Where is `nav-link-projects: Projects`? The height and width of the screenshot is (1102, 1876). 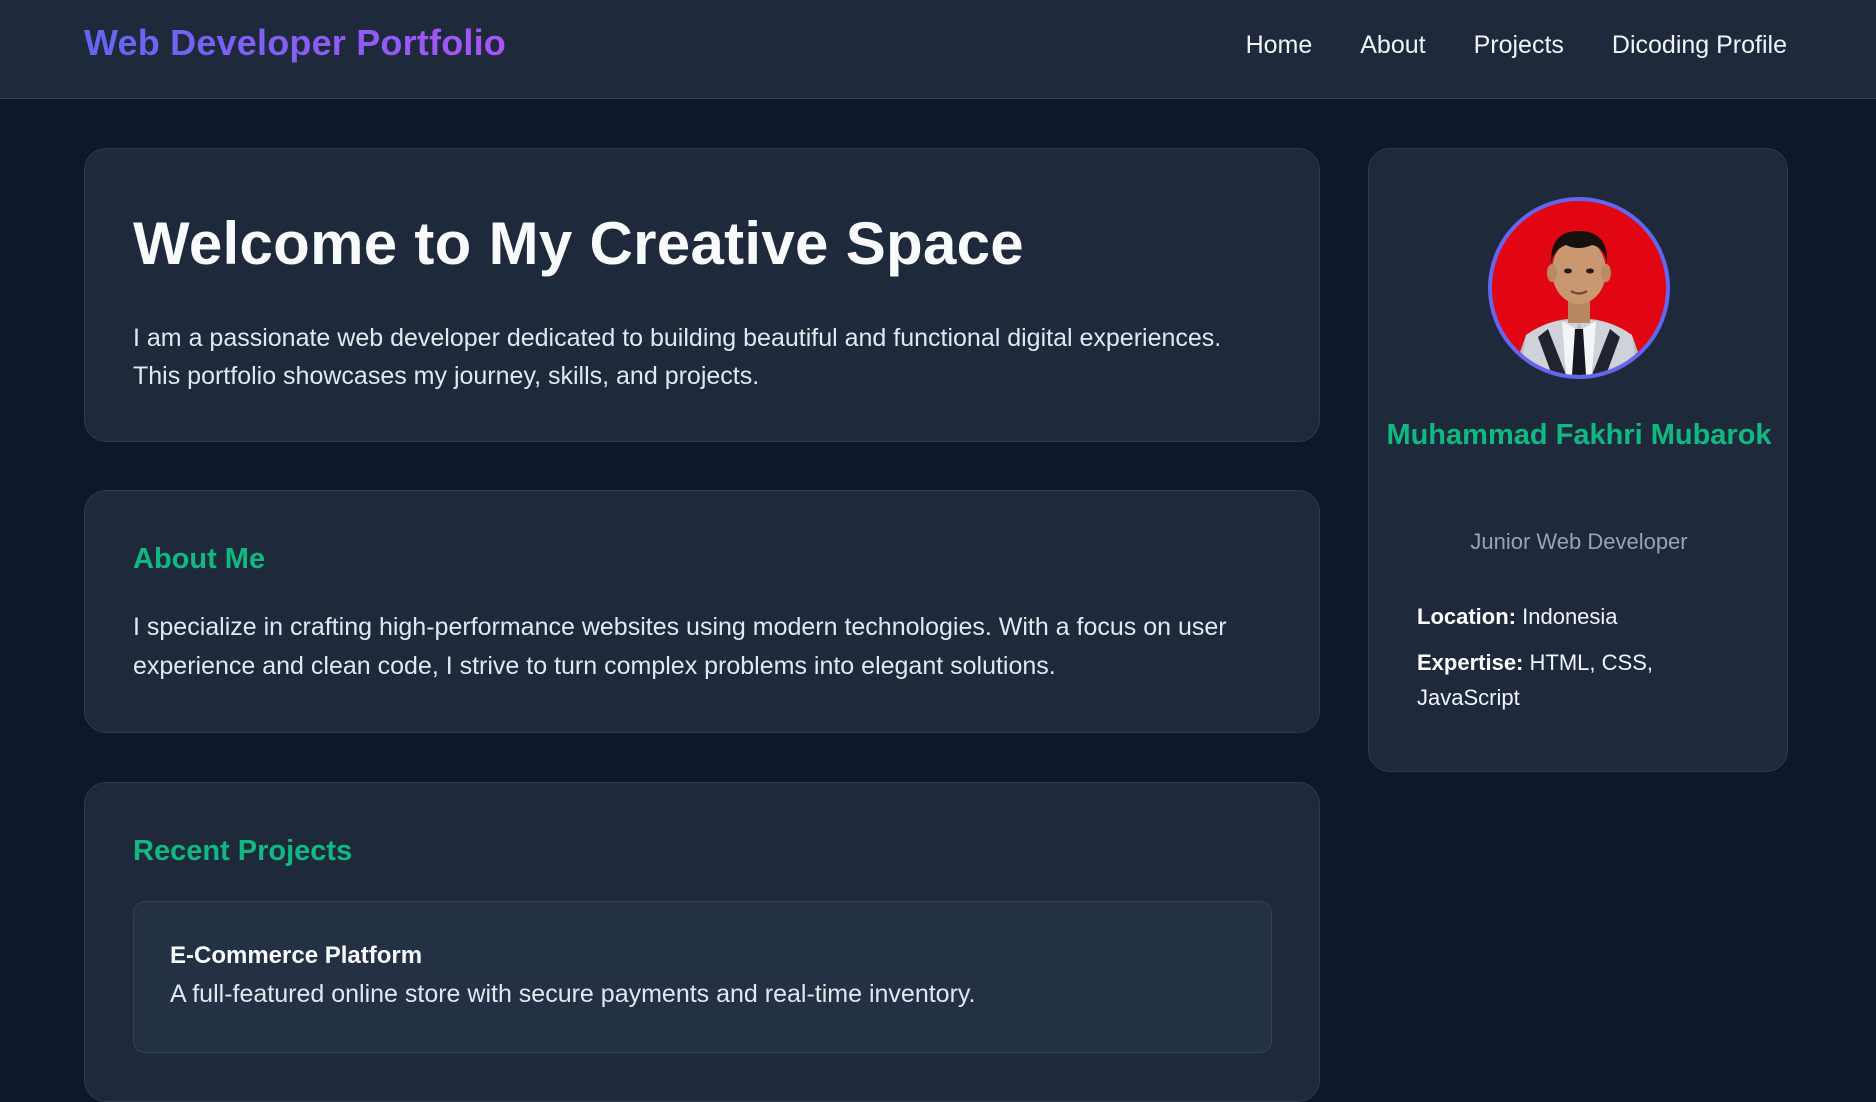
nav-link-projects: Projects is located at coordinates (1519, 45).